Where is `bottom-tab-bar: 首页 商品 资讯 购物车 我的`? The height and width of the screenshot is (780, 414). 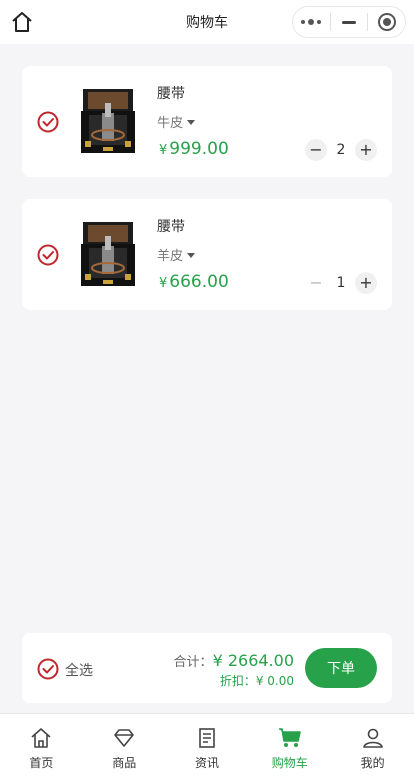 bottom-tab-bar: 首页 商品 资讯 购物车 我的 is located at coordinates (207, 746).